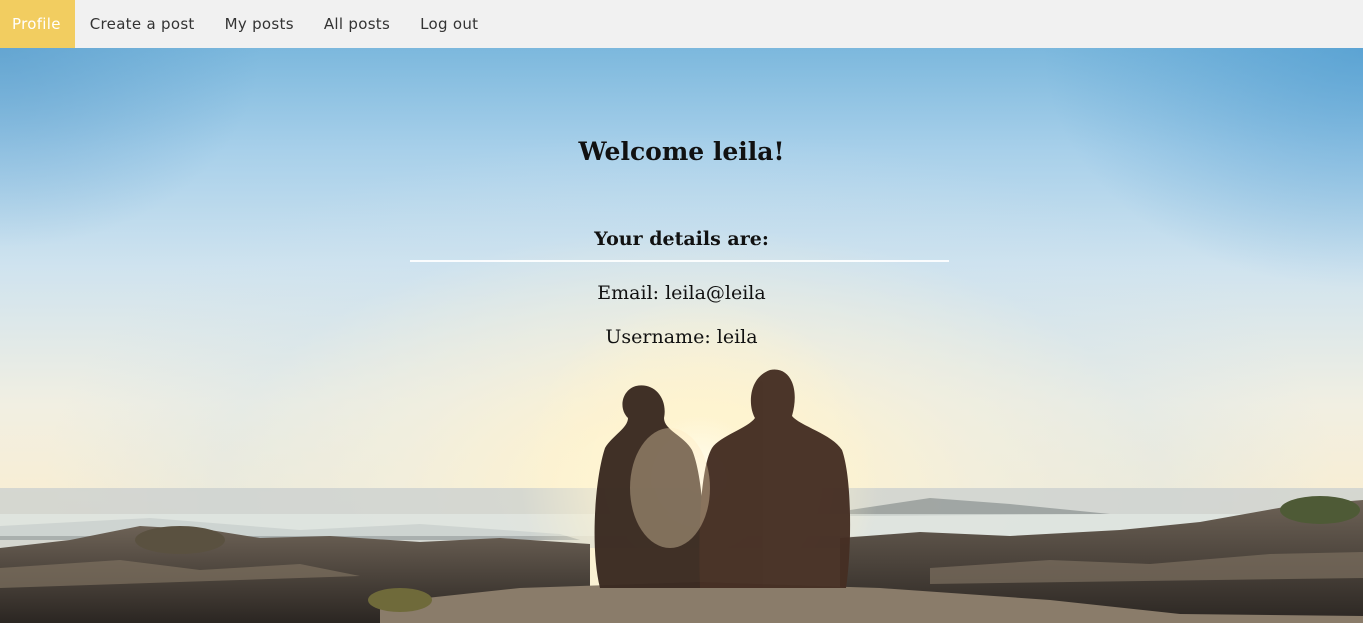 This screenshot has width=1363, height=623. Describe the element at coordinates (681, 151) in the screenshot. I see `welcome-heading: Welcome leila!` at that location.